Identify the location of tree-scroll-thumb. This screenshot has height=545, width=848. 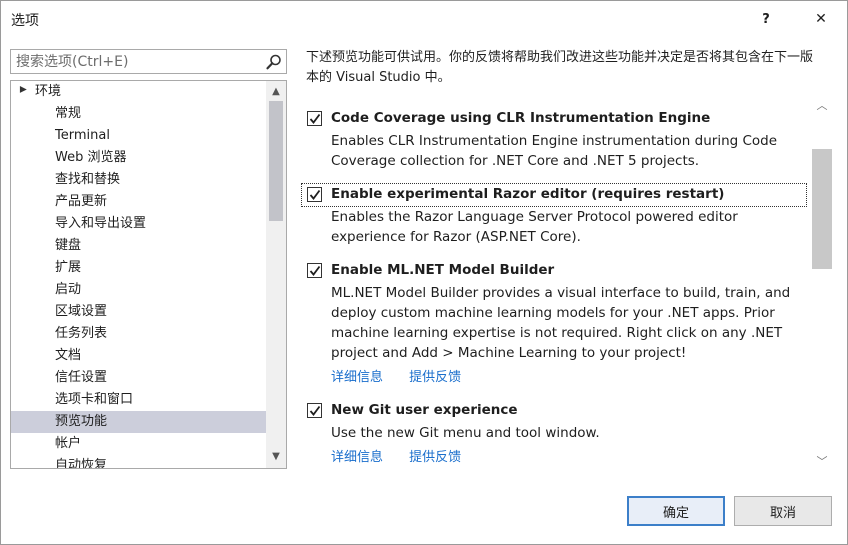
(276, 161).